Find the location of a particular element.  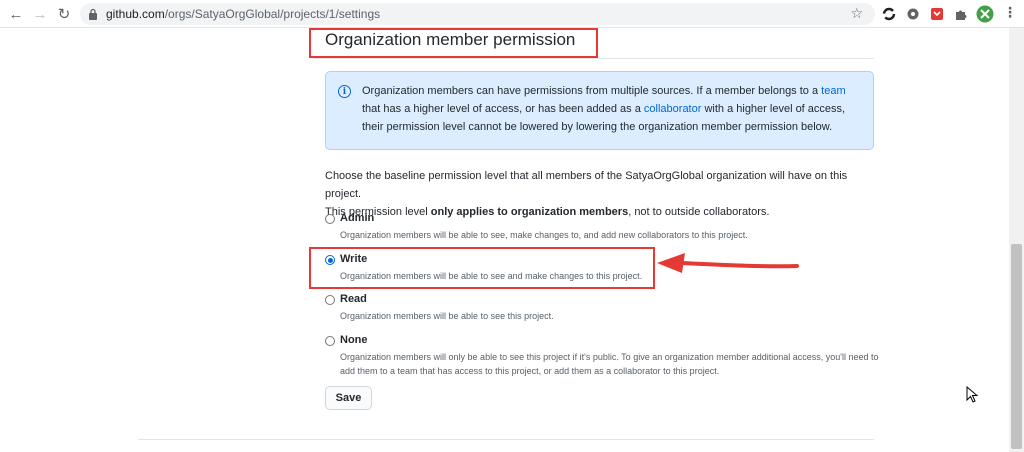

annotation-arrow-icon is located at coordinates (728, 263).